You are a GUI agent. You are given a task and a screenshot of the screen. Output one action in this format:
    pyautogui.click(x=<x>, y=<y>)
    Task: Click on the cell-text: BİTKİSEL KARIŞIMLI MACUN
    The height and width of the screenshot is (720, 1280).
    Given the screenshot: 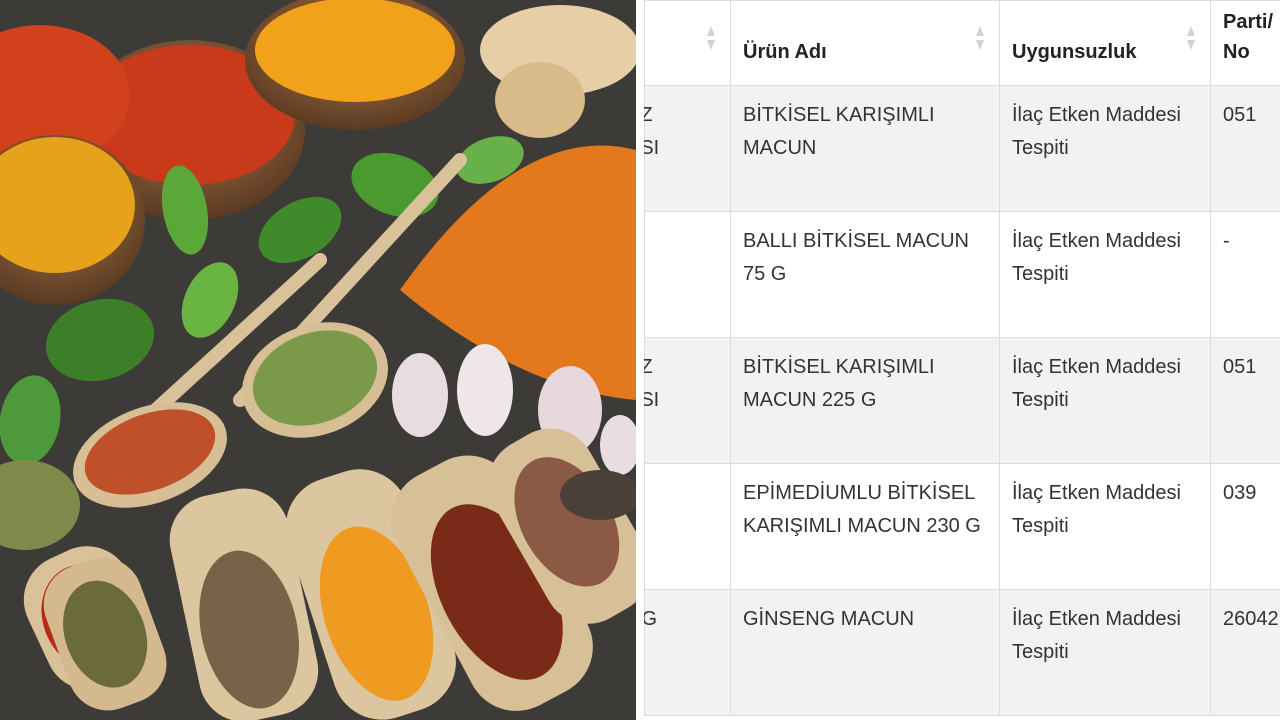 What is the action you would take?
    pyautogui.click(x=839, y=131)
    